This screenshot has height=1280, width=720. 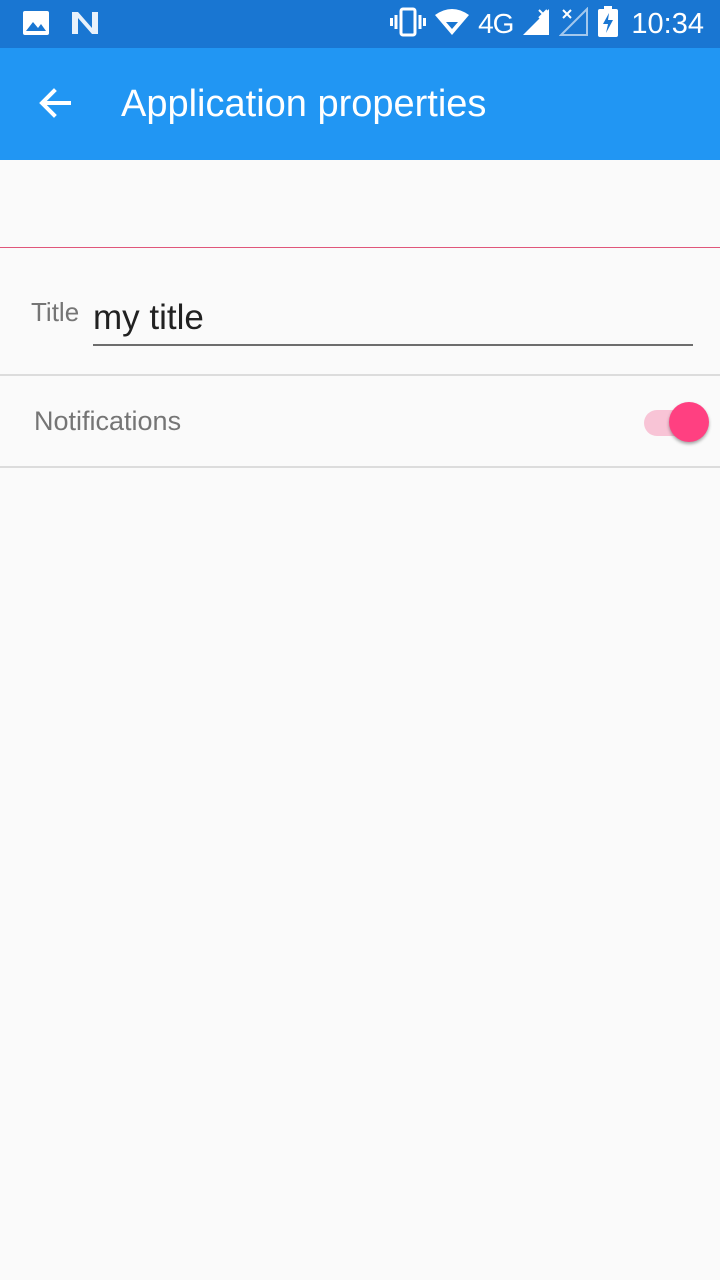 I want to click on page-title: Application properties, so click(x=304, y=104).